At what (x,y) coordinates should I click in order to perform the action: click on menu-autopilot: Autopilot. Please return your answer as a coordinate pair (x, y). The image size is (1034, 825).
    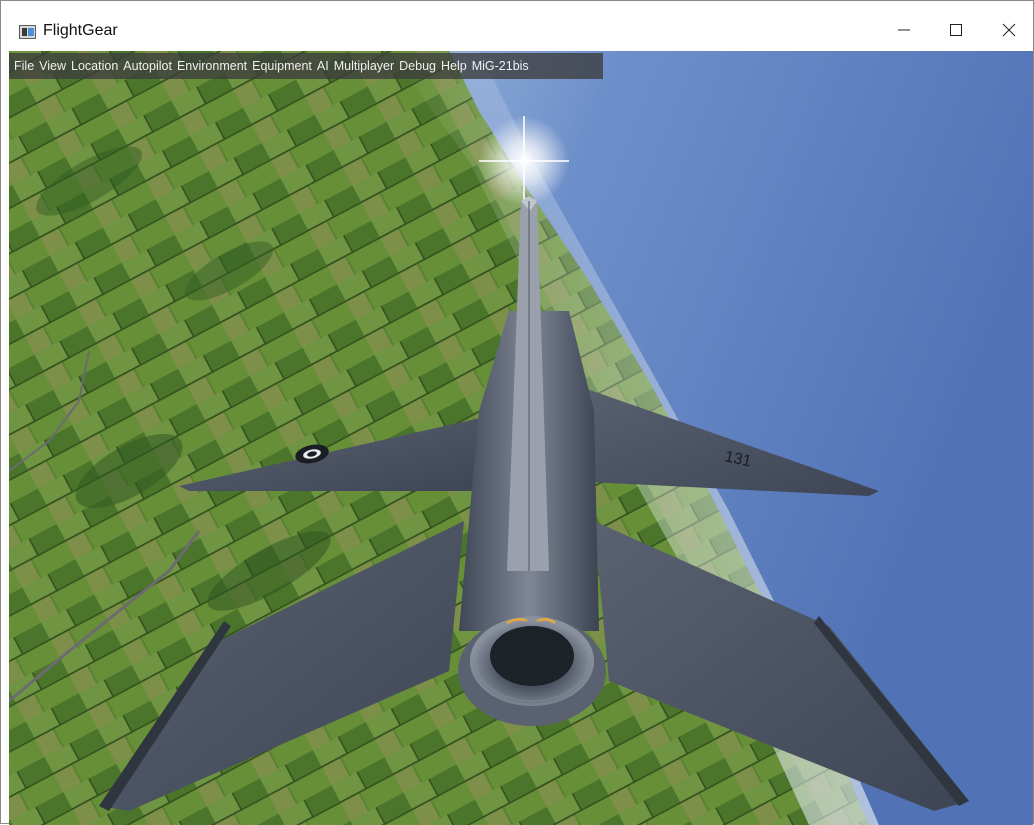
    Looking at the image, I should click on (149, 66).